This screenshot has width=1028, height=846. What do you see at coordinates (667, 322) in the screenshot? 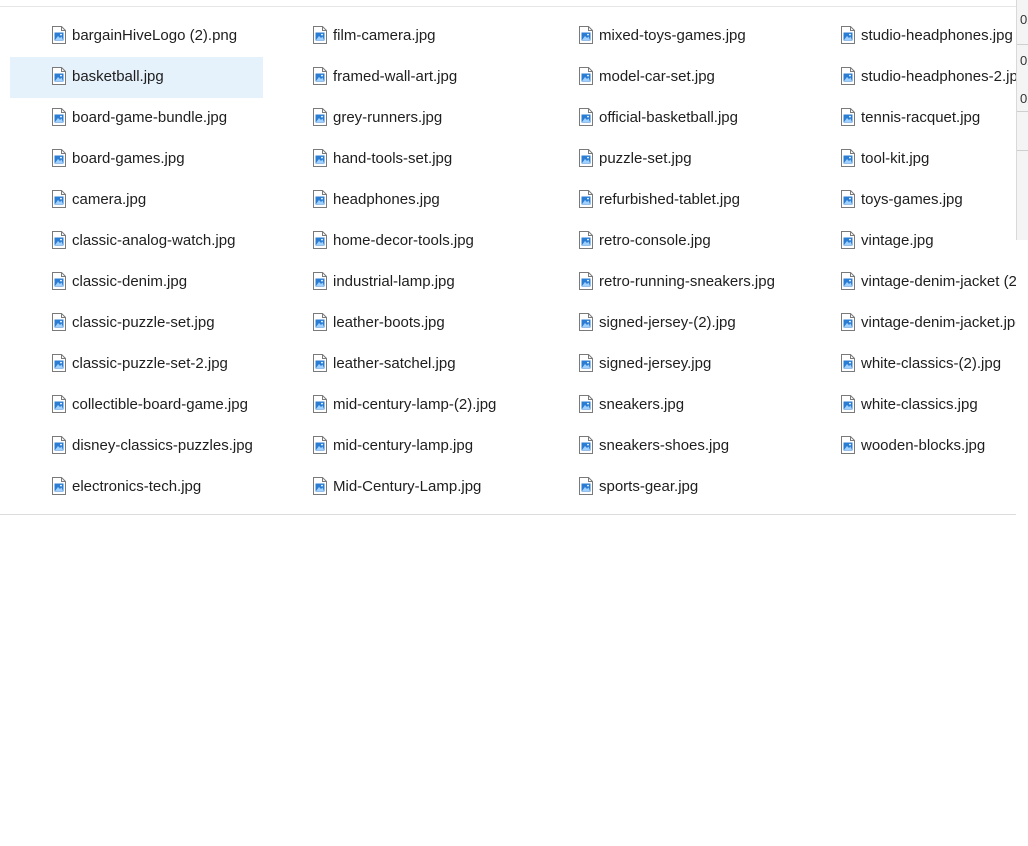
I see `file-name: signed-jersey-(2).jpg` at bounding box center [667, 322].